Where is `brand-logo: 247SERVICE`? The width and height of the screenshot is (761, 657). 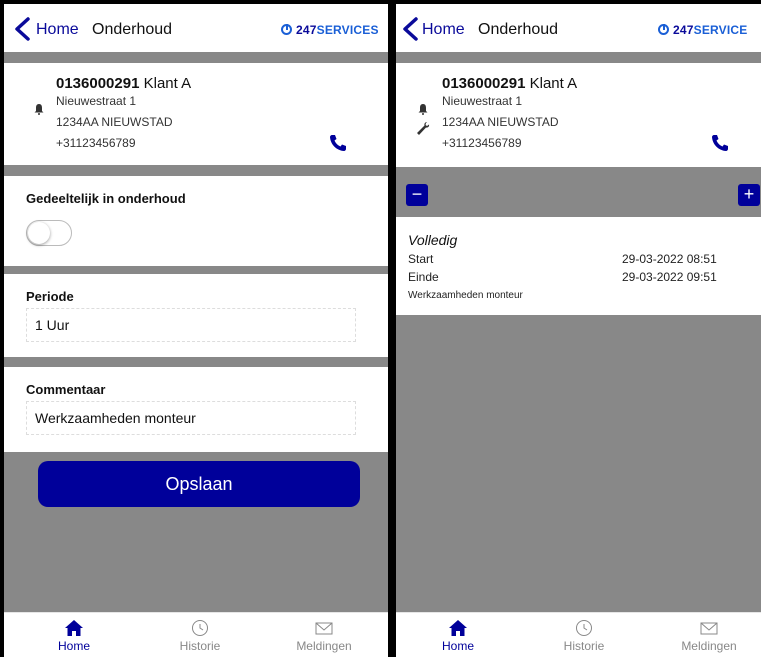 brand-logo: 247SERVICE is located at coordinates (703, 30).